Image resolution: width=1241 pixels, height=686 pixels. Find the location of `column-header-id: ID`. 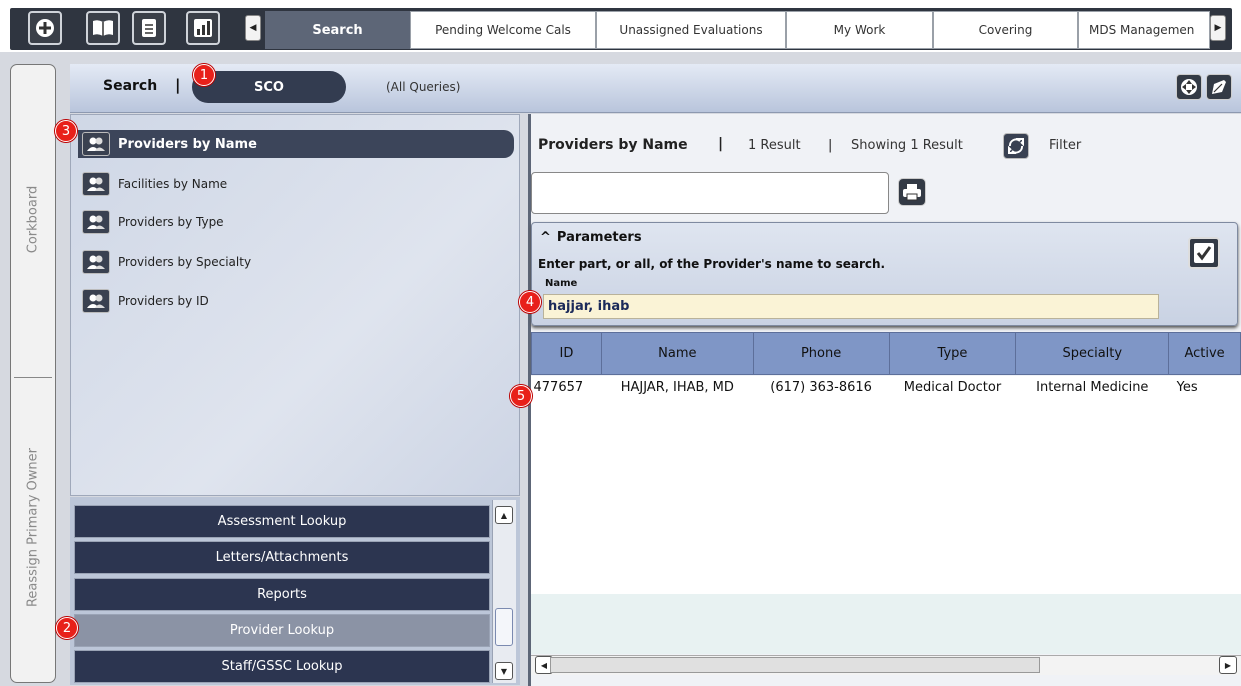

column-header-id: ID is located at coordinates (566, 353).